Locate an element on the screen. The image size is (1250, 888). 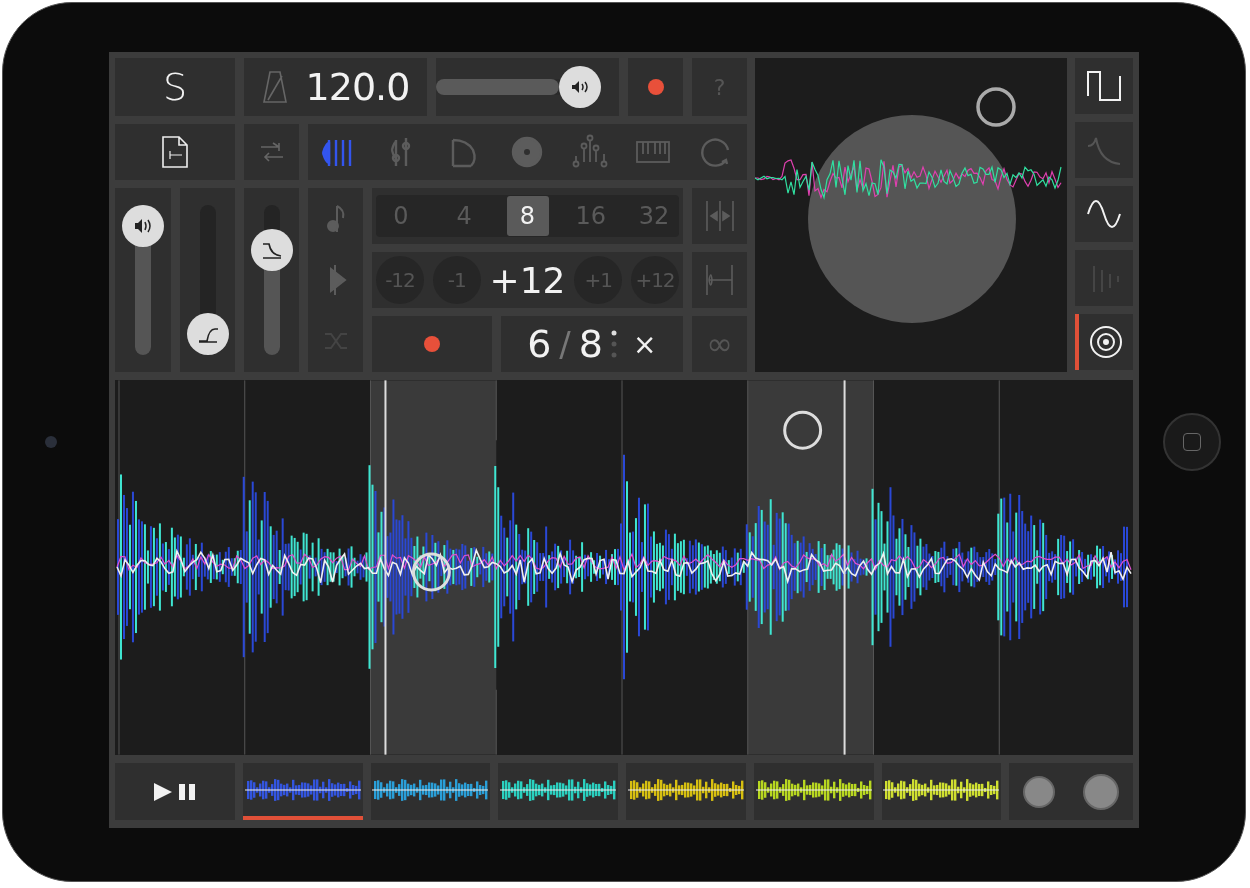
split-icon is located at coordinates (719, 216).